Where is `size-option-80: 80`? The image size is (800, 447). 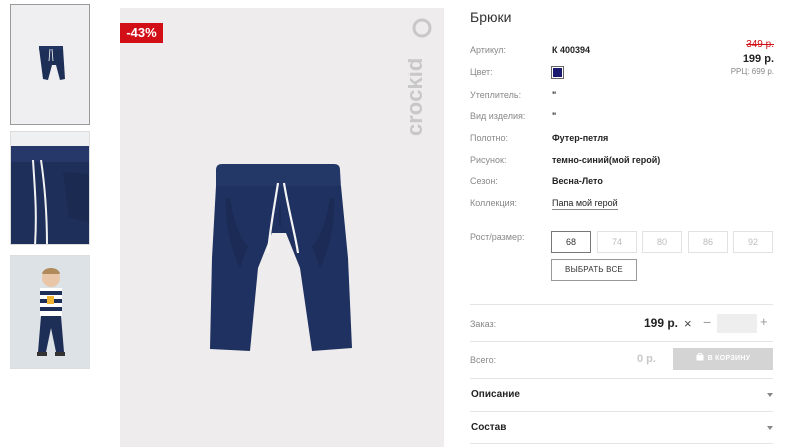
size-option-80: 80 is located at coordinates (662, 242).